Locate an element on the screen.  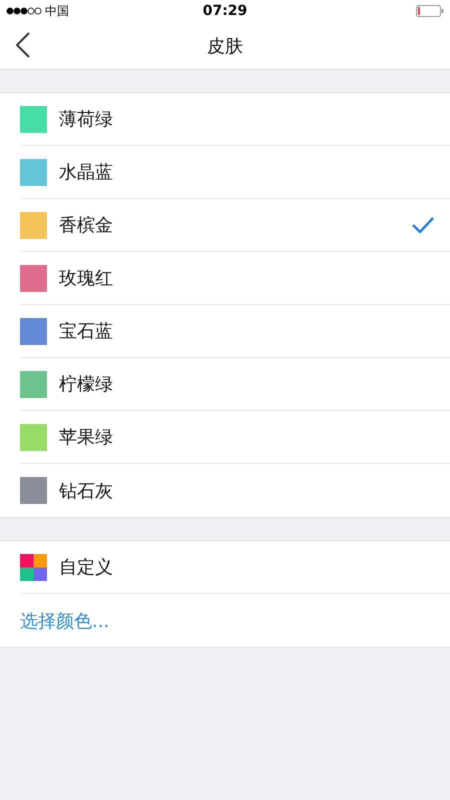
skin-name: 香槟金 is located at coordinates (86, 225).